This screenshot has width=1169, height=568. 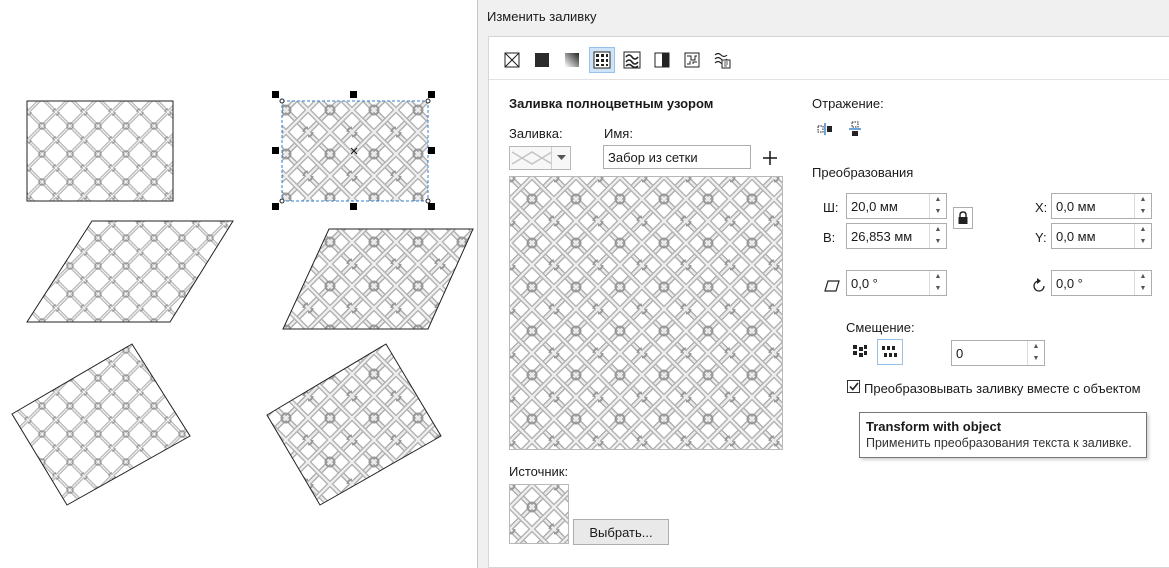 I want to click on chevron-down-icon, so click(x=560, y=158).